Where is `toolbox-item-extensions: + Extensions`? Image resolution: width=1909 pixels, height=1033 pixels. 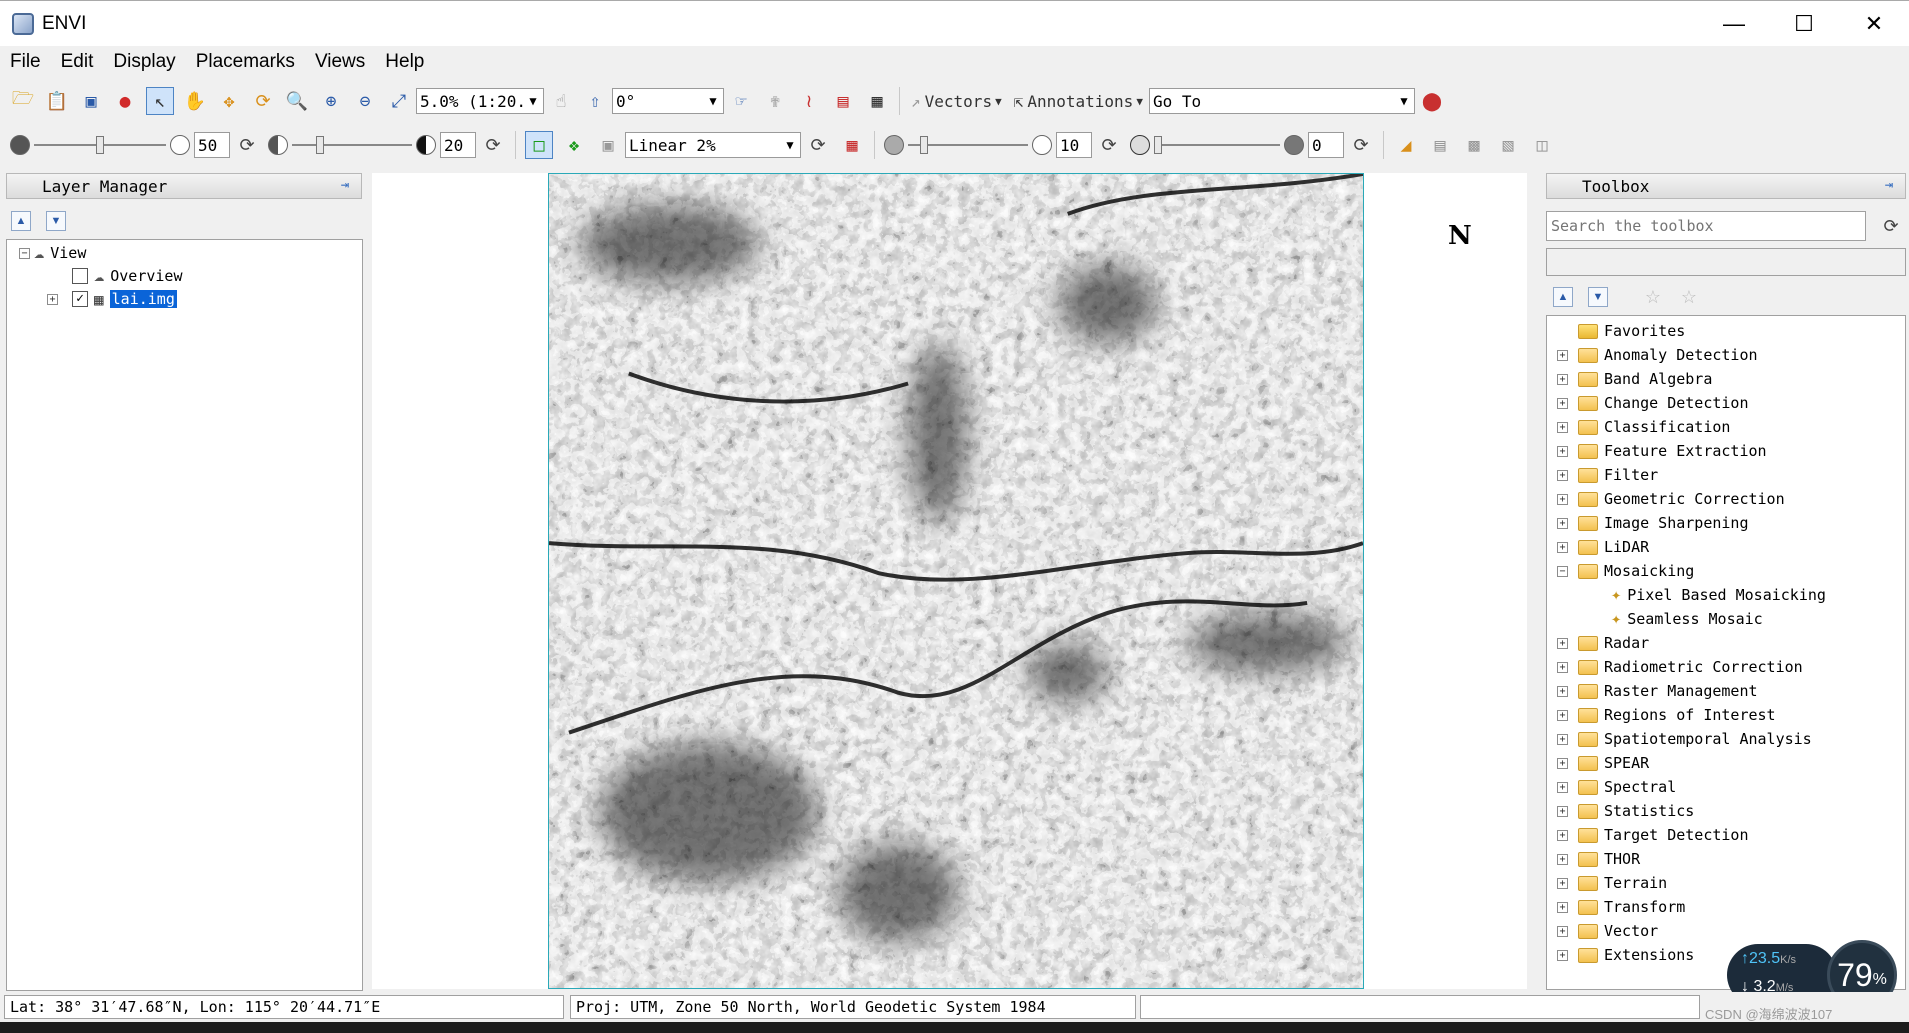 toolbox-item-extensions: + Extensions is located at coordinates (1625, 955).